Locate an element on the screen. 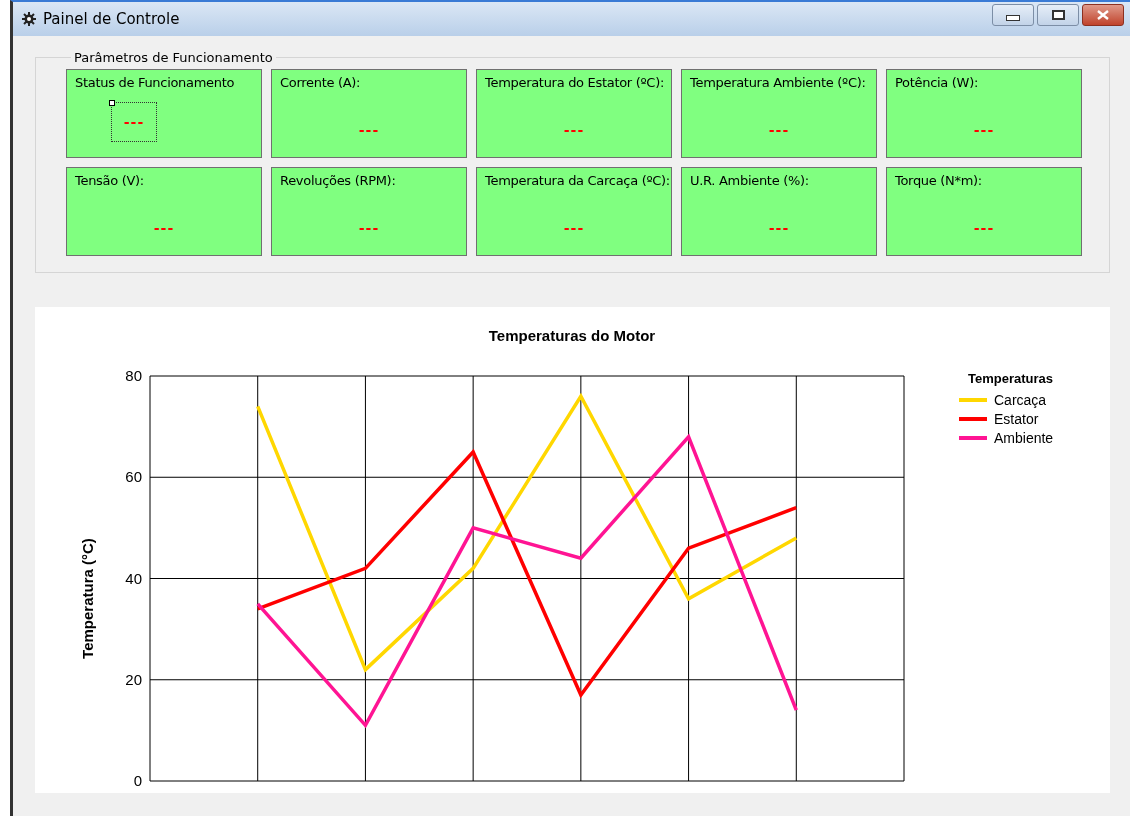  tile-label: Torque (N*m): is located at coordinates (938, 180).